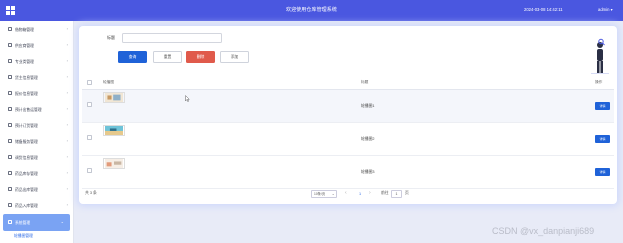  I want to click on sidebar-item-label: 预计订货管理, so click(26, 125).